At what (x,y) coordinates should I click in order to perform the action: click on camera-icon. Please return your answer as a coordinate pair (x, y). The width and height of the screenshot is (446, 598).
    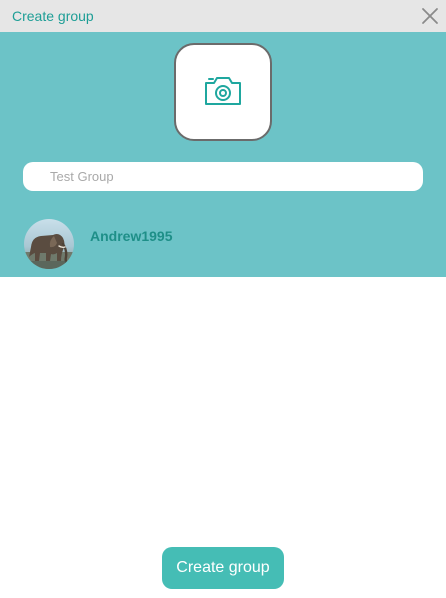
    Looking at the image, I should click on (223, 92).